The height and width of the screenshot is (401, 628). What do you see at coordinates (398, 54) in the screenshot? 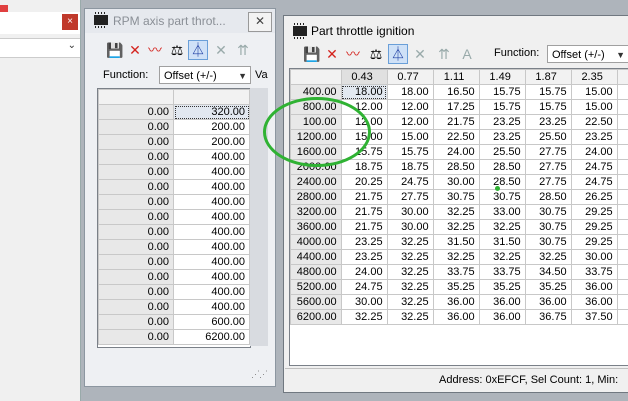
I see `compare-icon: ⏃` at bounding box center [398, 54].